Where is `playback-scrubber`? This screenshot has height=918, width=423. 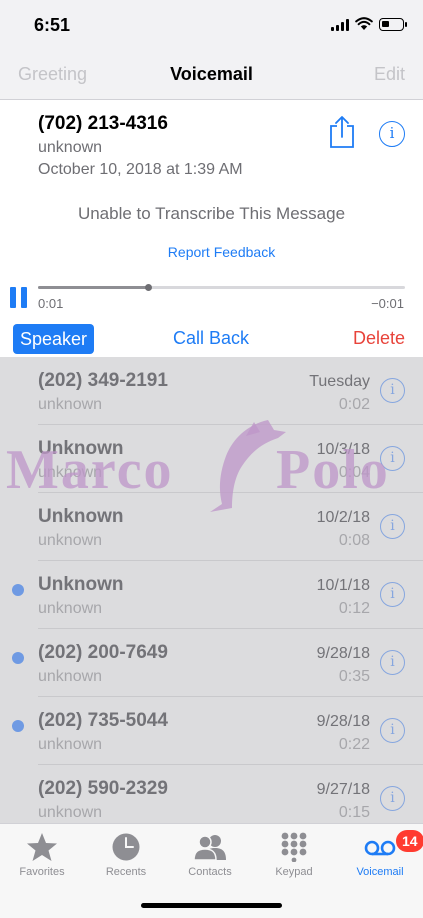 playback-scrubber is located at coordinates (221, 287).